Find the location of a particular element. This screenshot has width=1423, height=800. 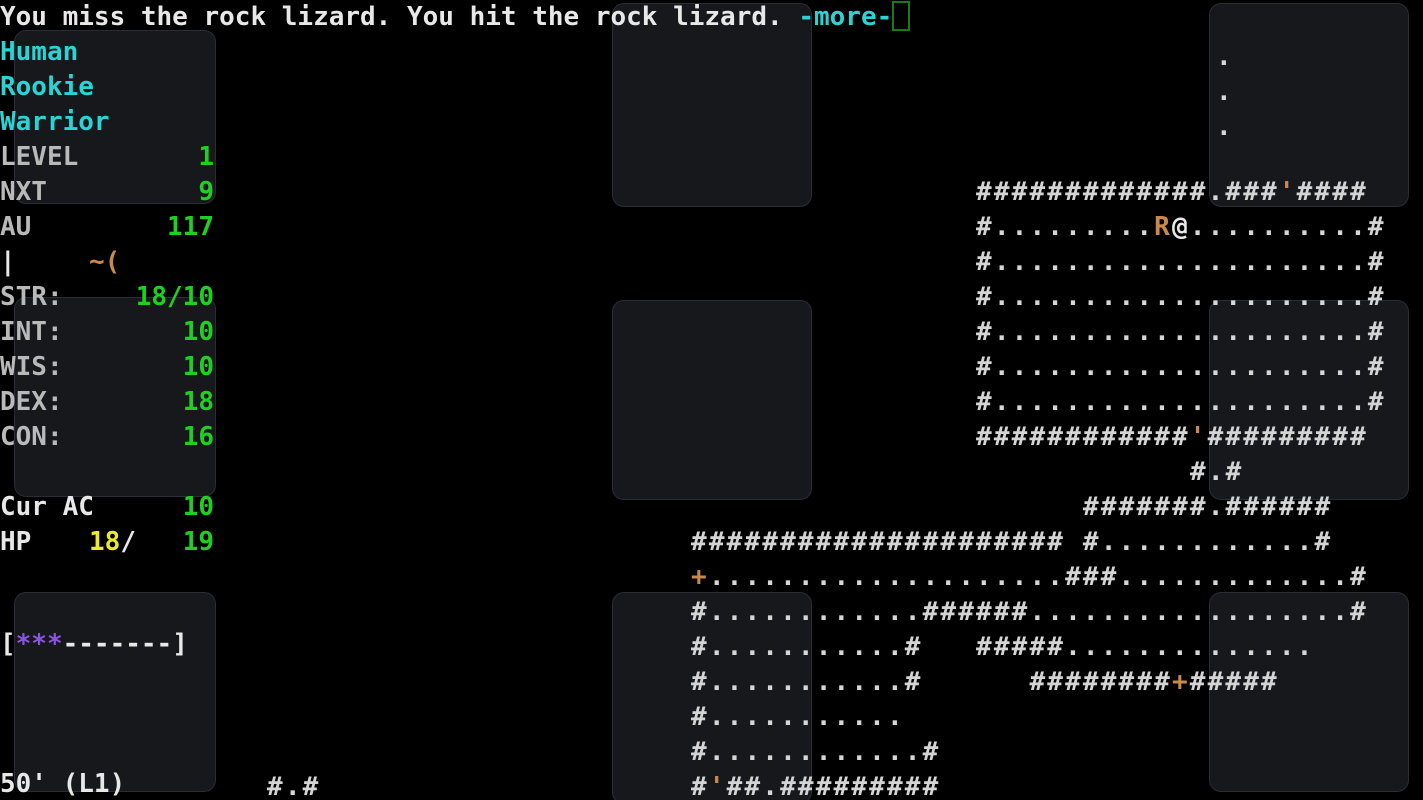

more-prompt: -more- is located at coordinates (845, 17).